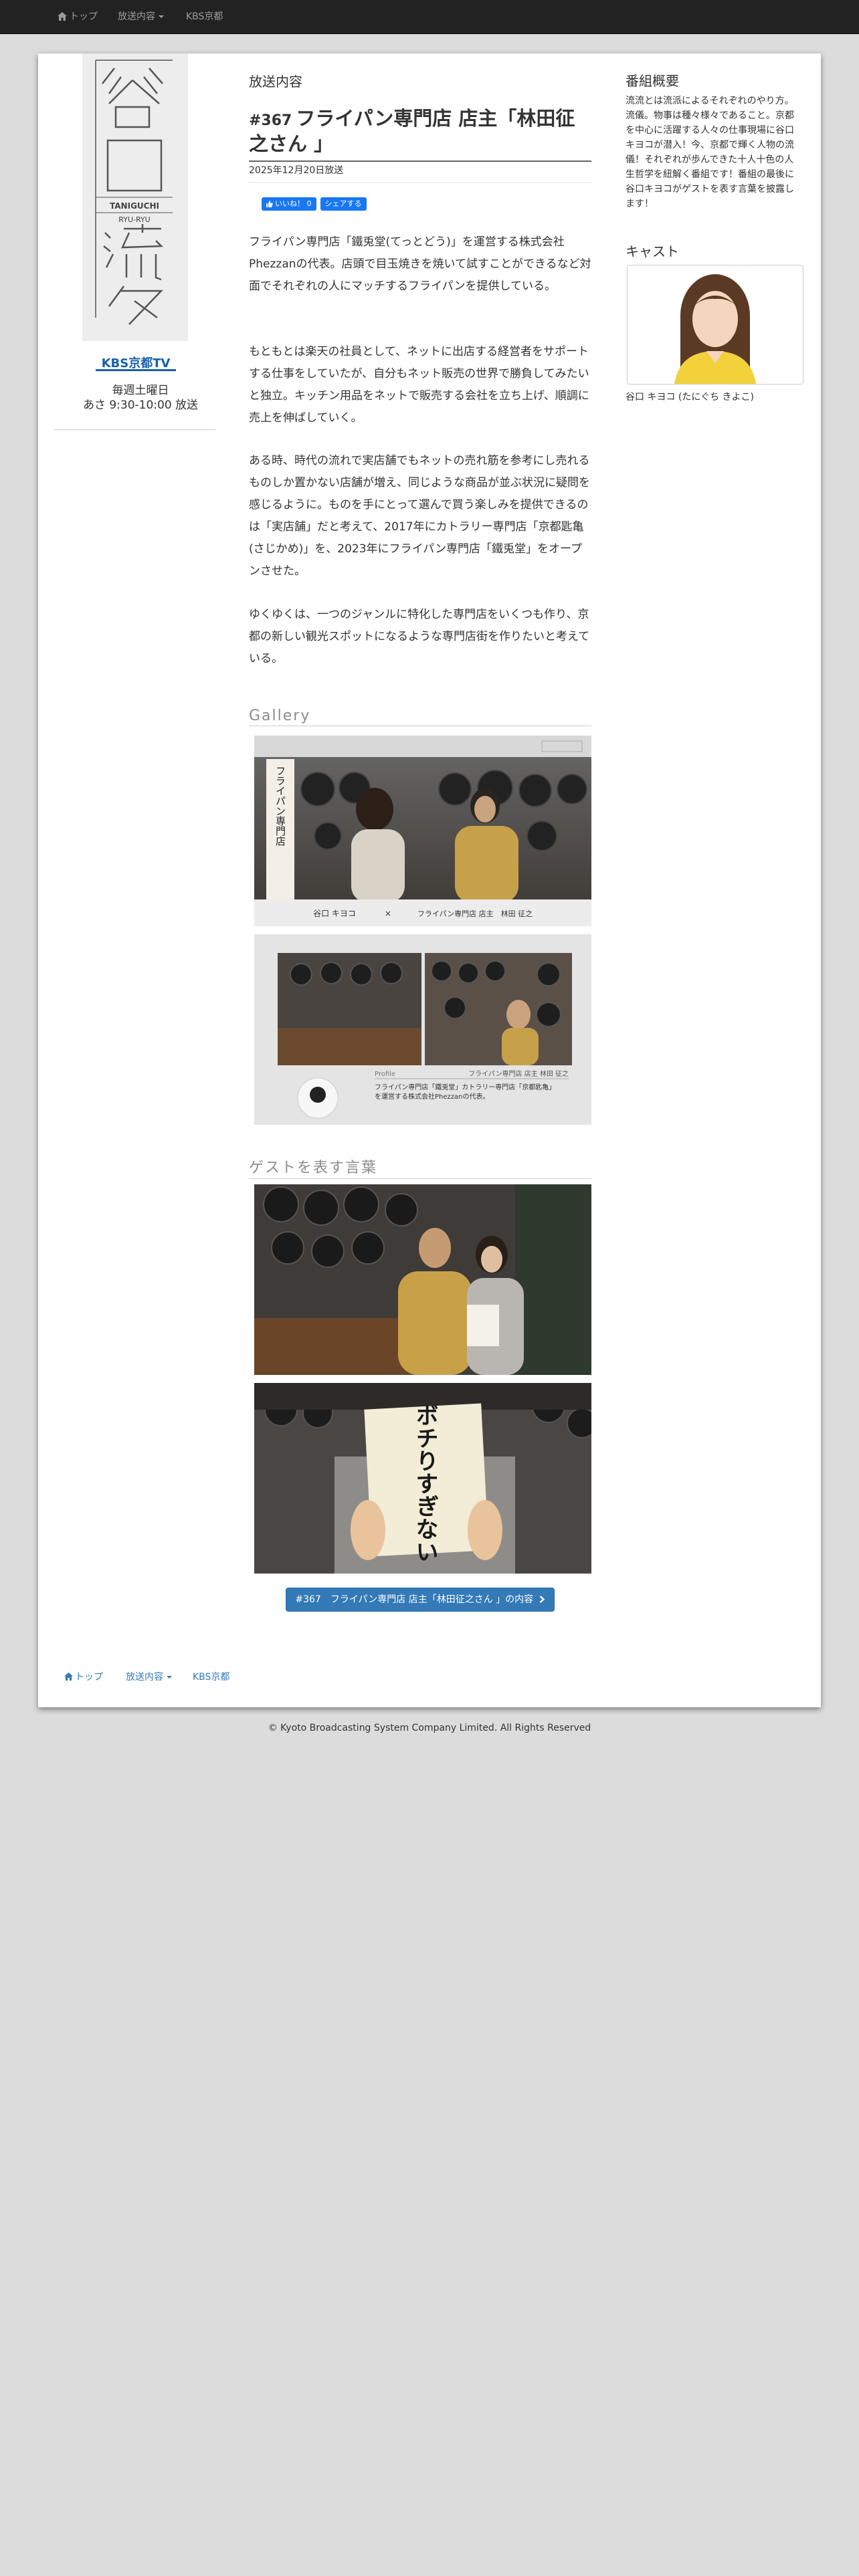  I want to click on episode-number: #367, so click(270, 120).